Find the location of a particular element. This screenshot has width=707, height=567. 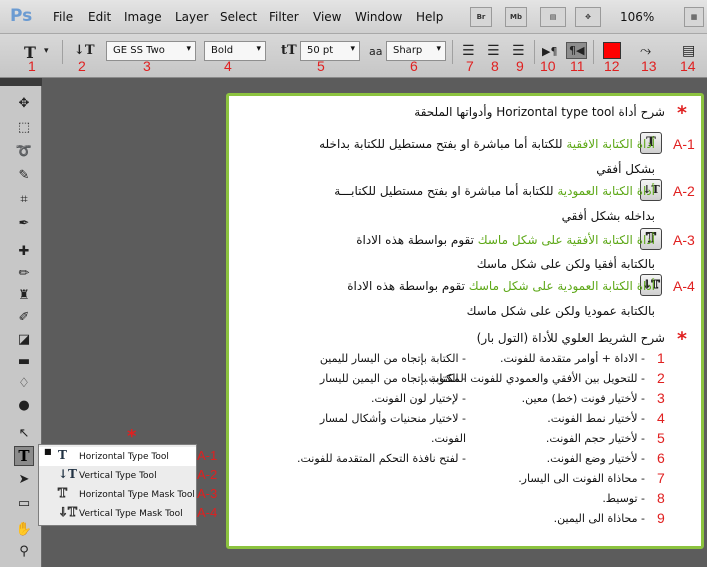

option-number: 13 is located at coordinates (649, 66).